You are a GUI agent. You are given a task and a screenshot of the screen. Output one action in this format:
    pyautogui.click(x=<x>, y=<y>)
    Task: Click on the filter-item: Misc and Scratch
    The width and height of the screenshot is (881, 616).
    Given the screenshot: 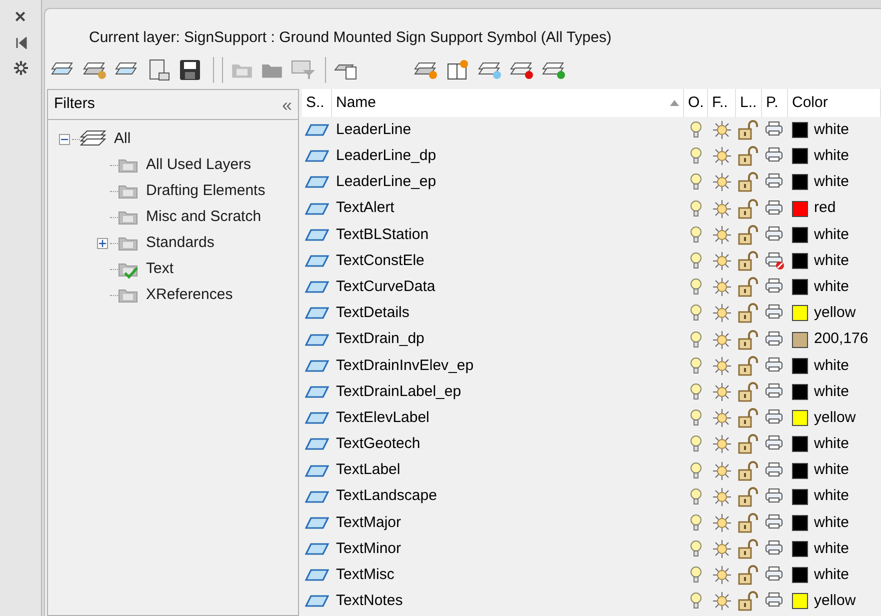 What is the action you would take?
    pyautogui.click(x=204, y=217)
    